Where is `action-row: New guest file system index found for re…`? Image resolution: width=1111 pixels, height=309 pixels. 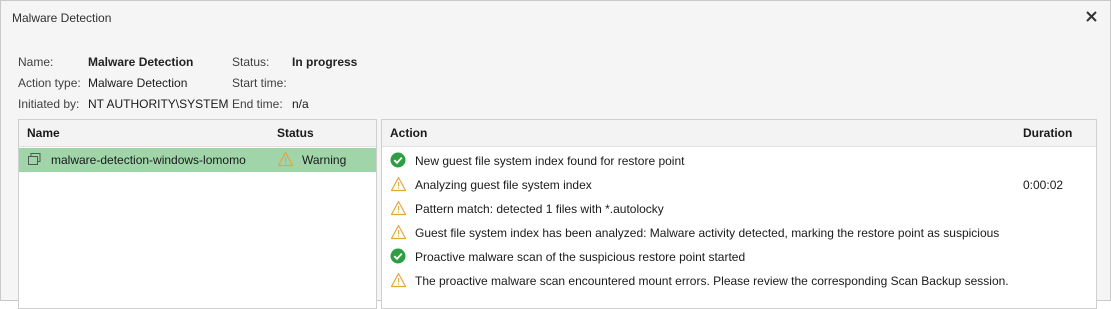
action-row: New guest file system index found for re… is located at coordinates (739, 161).